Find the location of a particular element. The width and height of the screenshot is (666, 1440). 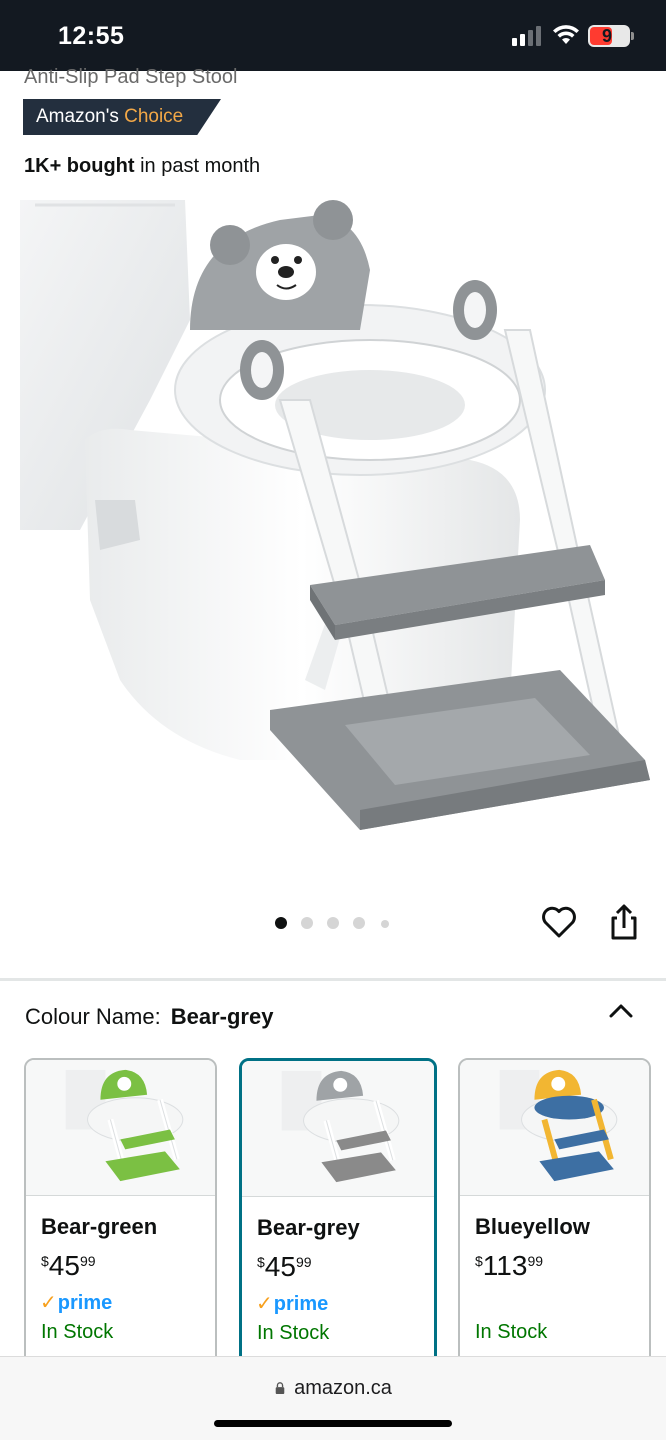

bought-count-rest: in past month is located at coordinates (200, 166).